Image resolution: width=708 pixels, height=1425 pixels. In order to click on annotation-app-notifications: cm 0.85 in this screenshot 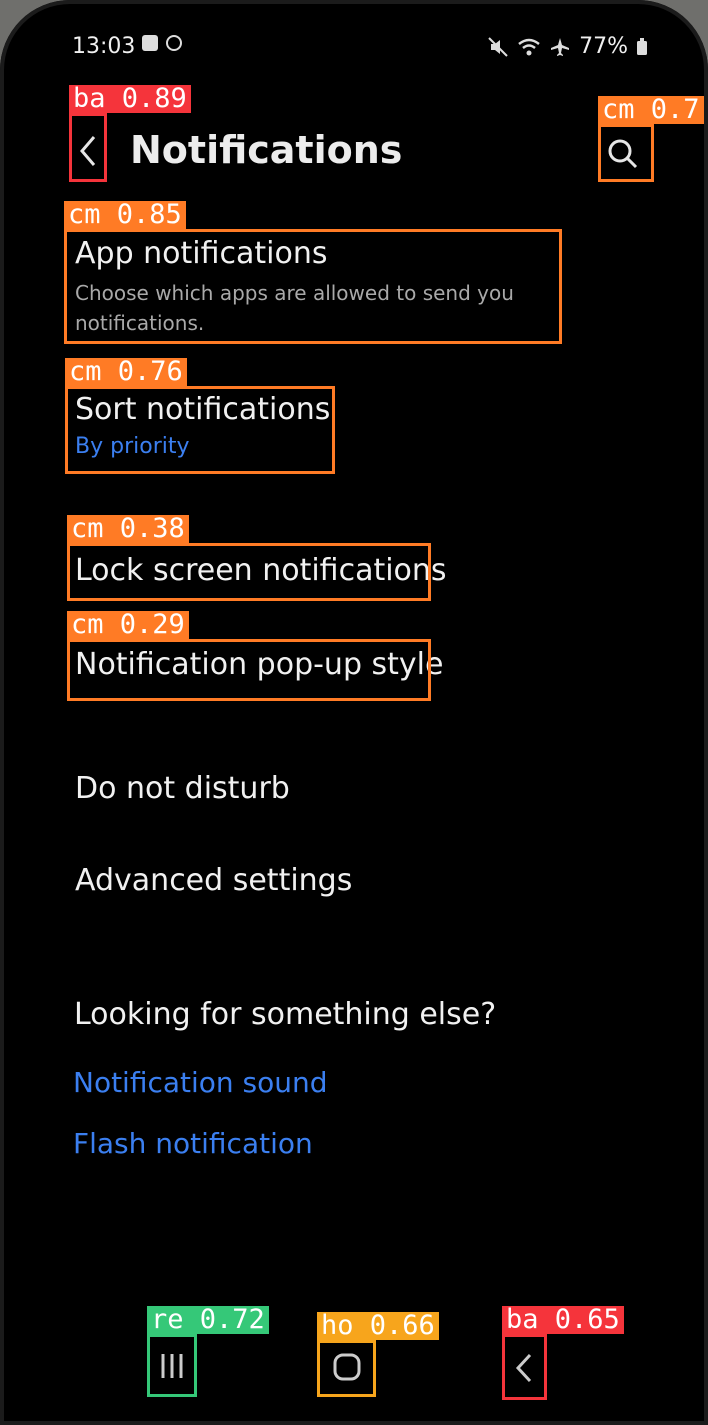, I will do `click(313, 272)`.